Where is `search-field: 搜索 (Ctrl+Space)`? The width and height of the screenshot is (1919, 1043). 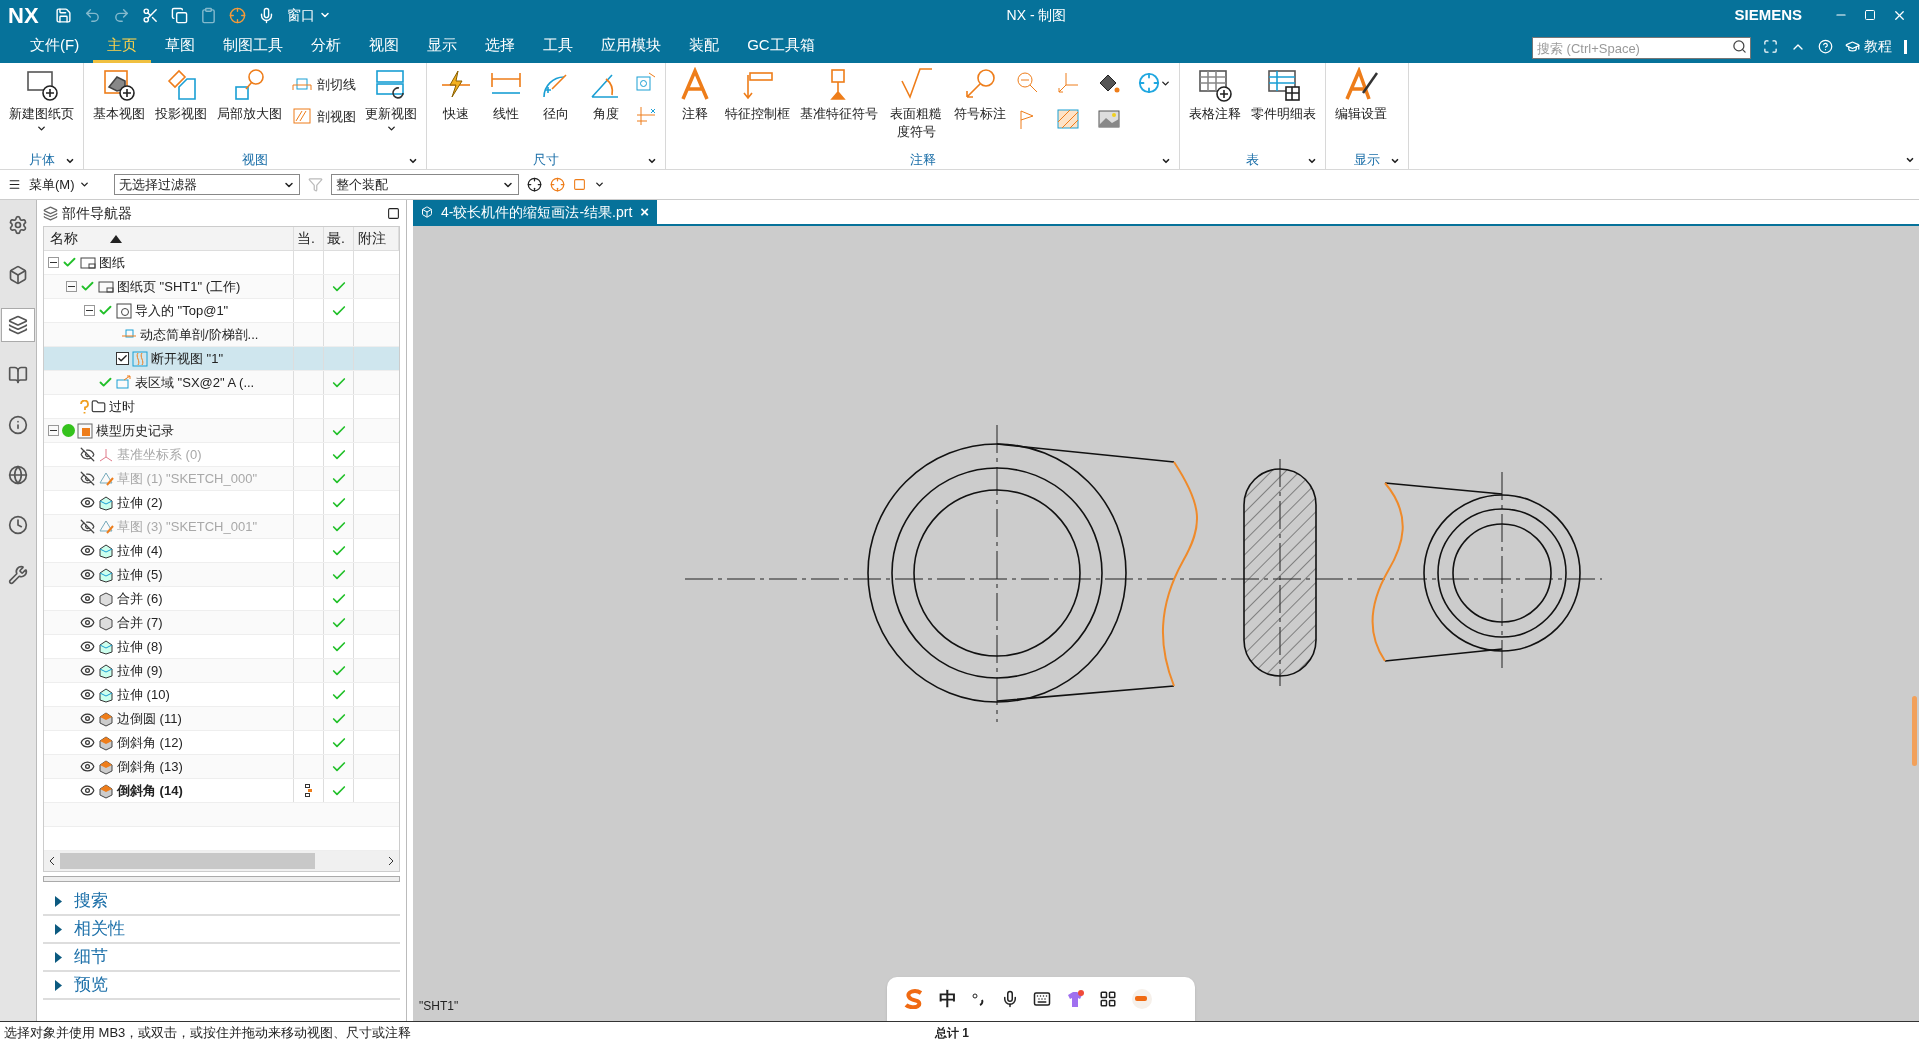
search-field: 搜索 (Ctrl+Space) is located at coordinates (1641, 48).